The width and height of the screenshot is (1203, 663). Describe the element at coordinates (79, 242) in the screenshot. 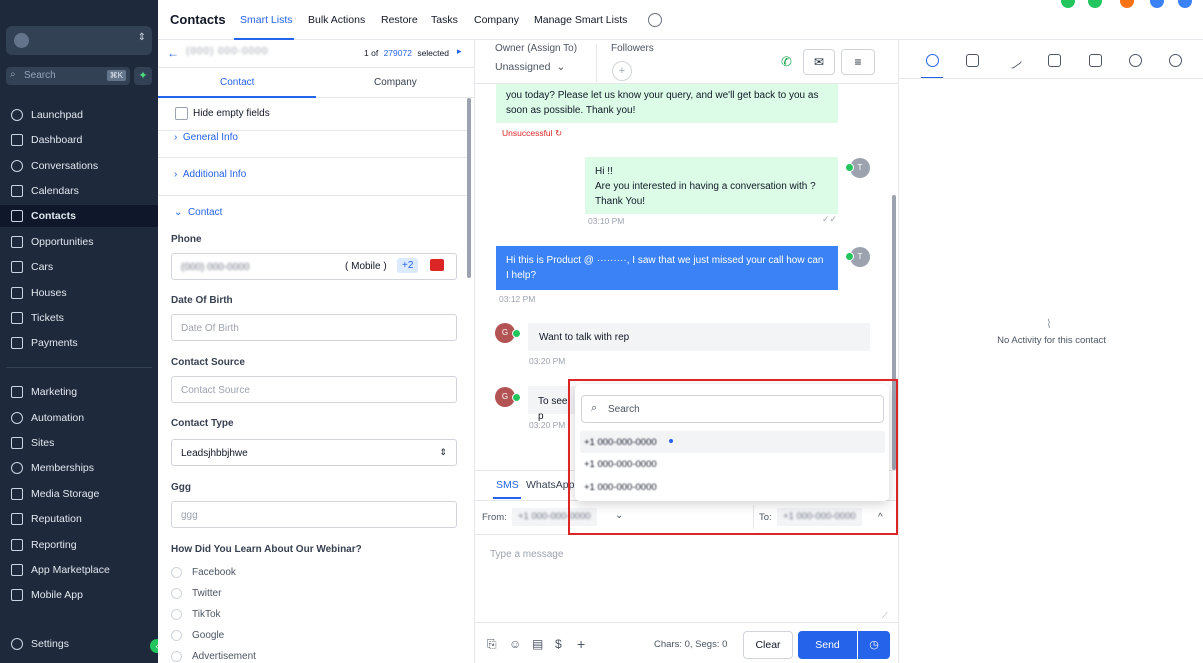

I see `sidebar-item-opportunities: Opportunities` at that location.